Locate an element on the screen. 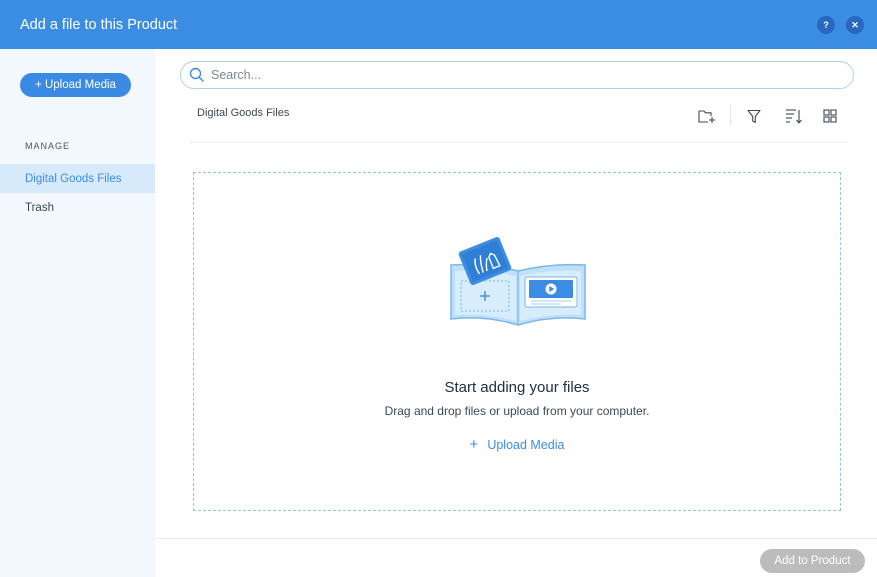 This screenshot has height=577, width=877. upload-media-button: + Upload Media is located at coordinates (75, 85).